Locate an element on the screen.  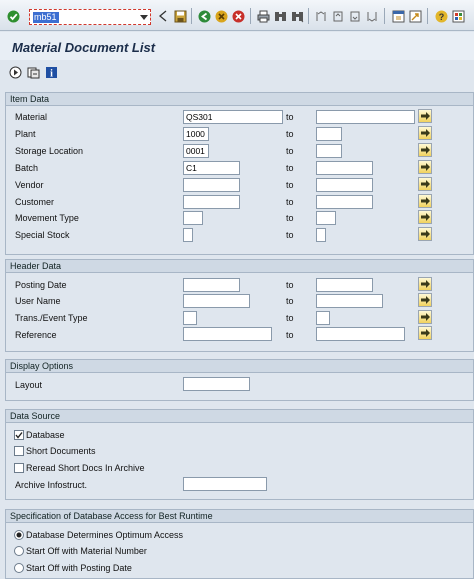
archive-infostruct-input is located at coordinates (225, 484).